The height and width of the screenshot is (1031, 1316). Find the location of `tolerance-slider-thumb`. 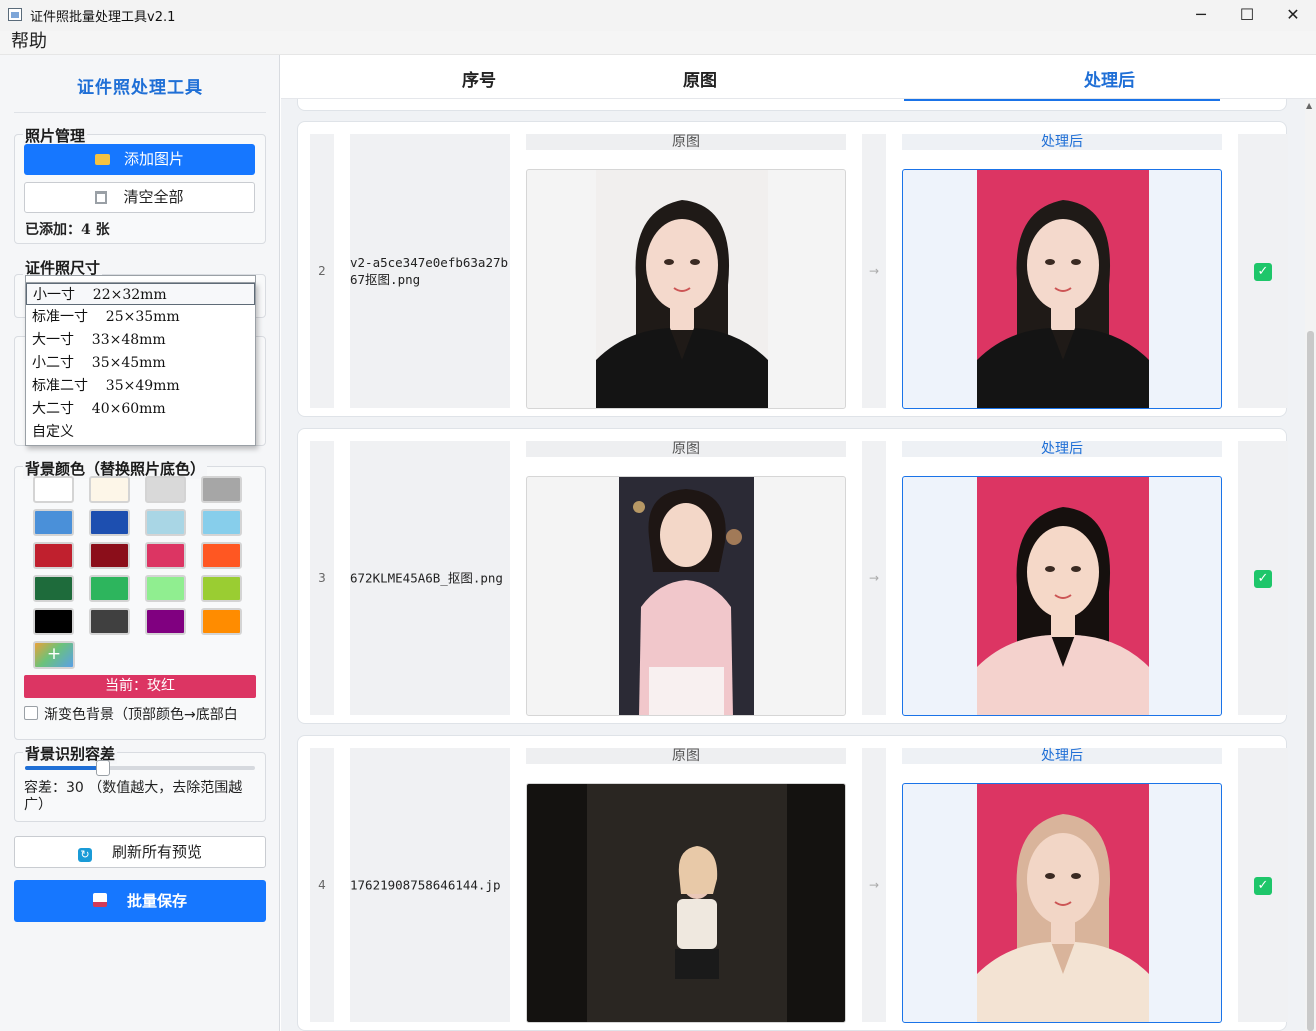

tolerance-slider-thumb is located at coordinates (103, 768).